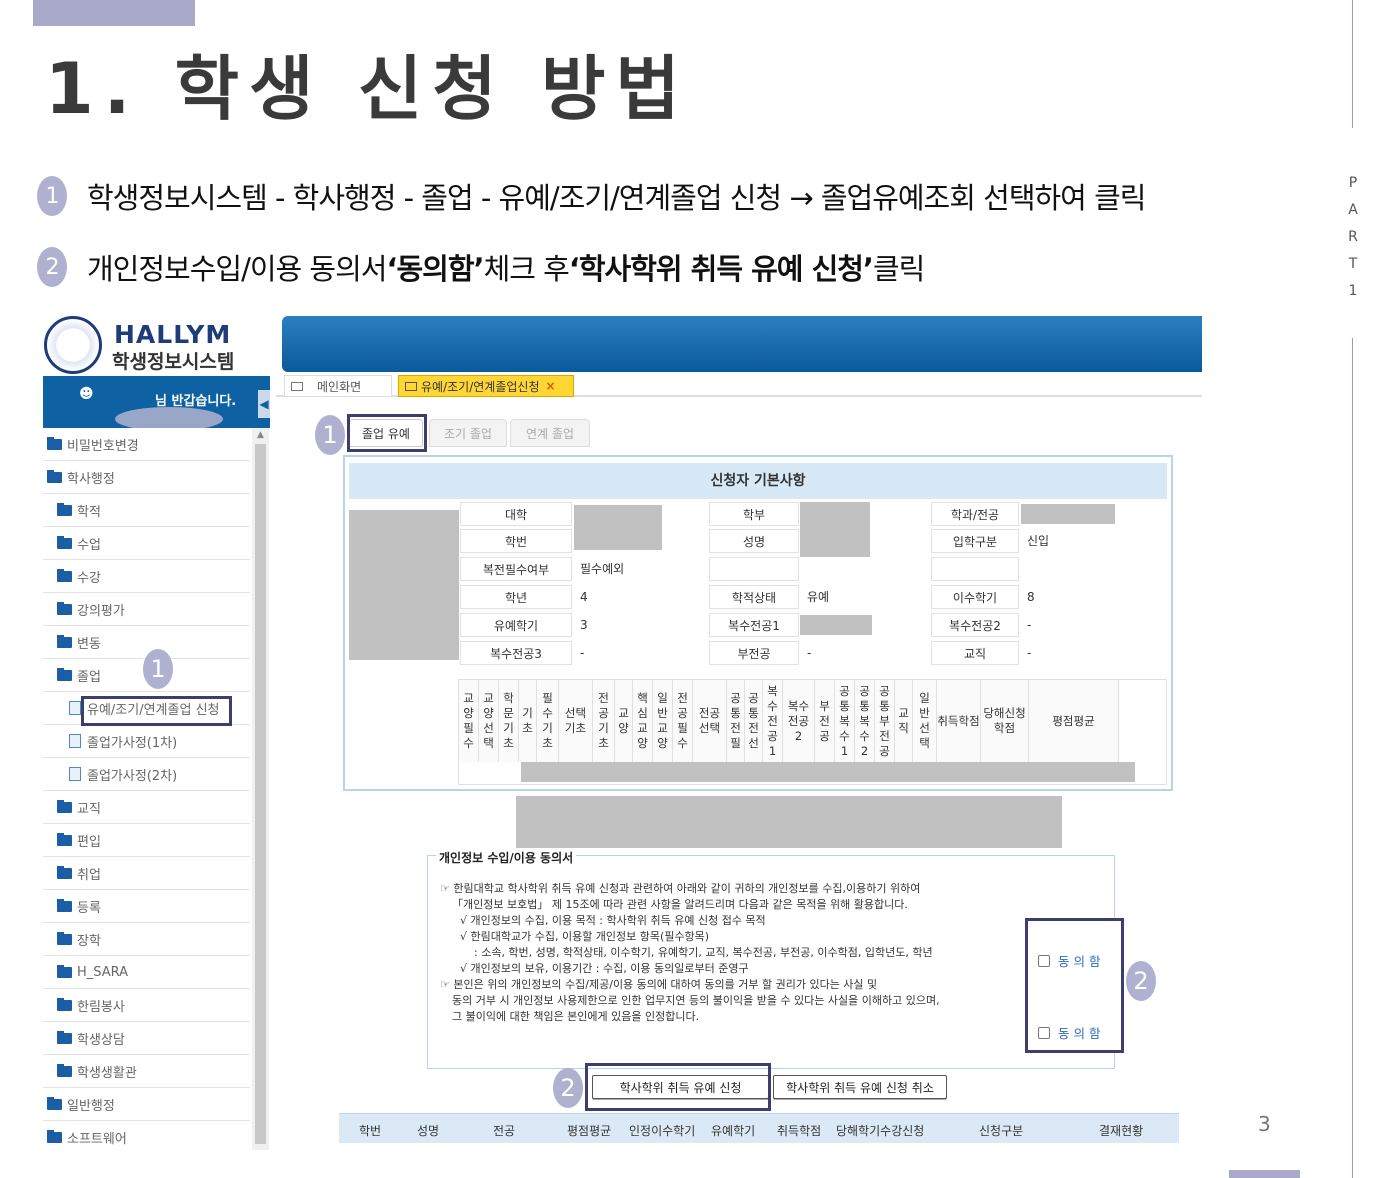 The image size is (1374, 1178). What do you see at coordinates (1029, 653) in the screenshot?
I see `value-teaching: -` at bounding box center [1029, 653].